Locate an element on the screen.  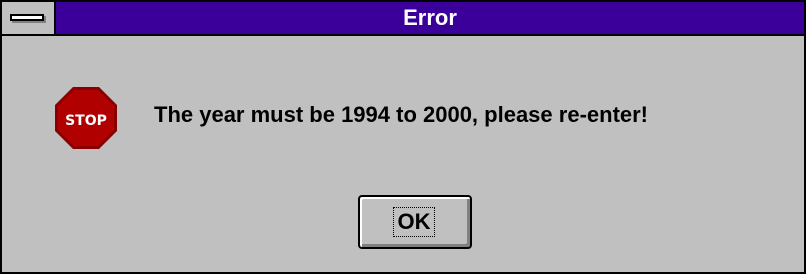
title-bar: Error is located at coordinates (403, 19).